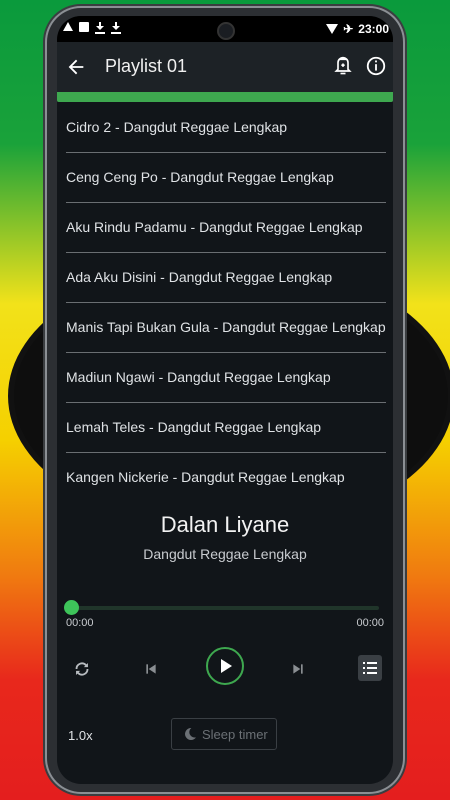 The width and height of the screenshot is (450, 800). What do you see at coordinates (225, 97) in the screenshot?
I see `header-accent-bar` at bounding box center [225, 97].